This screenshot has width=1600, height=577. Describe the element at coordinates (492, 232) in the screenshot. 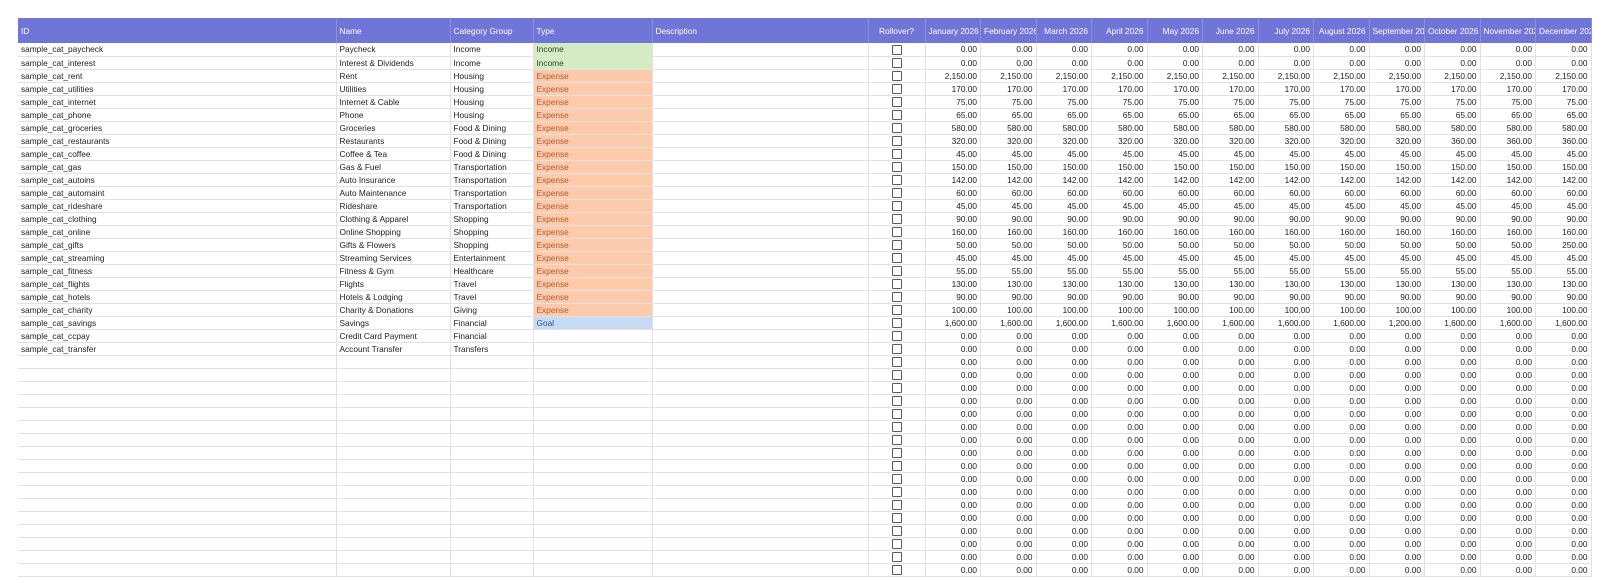

I see `cell-category-group: Shopping` at that location.